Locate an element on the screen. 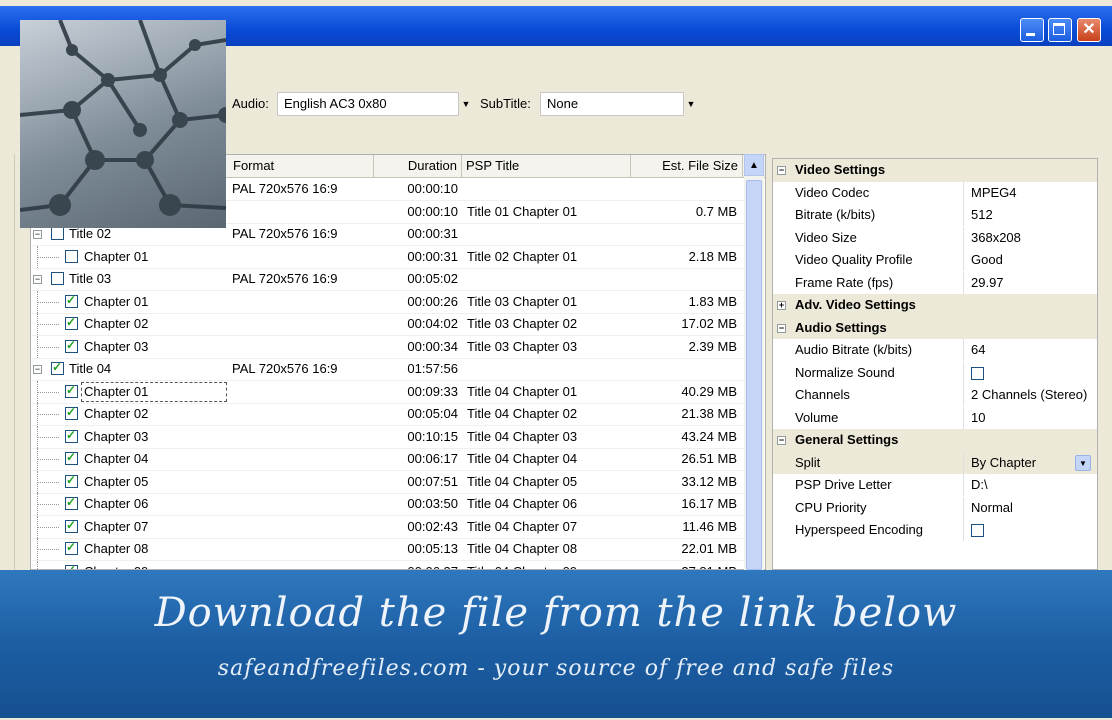 The height and width of the screenshot is (720, 1112). row-format: PAL 720x576 16:9 is located at coordinates (285, 278).